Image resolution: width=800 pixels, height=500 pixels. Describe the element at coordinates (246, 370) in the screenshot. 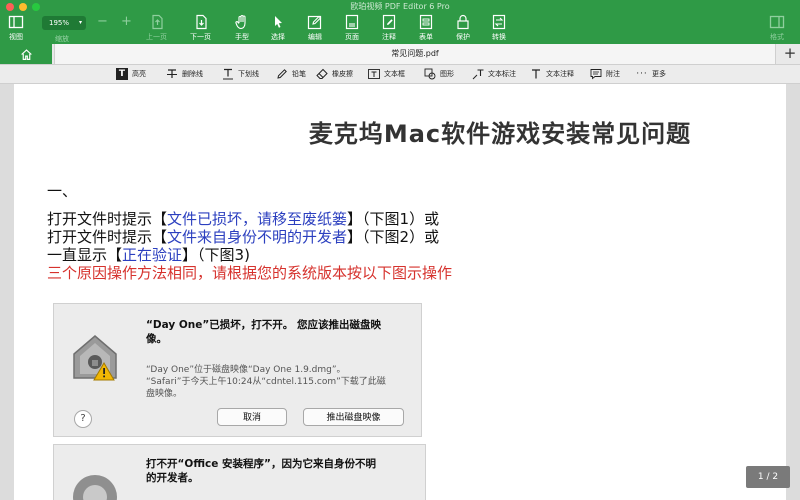

I see `dialog1-body-line-1: “Day One”位于磁盘映像“Day One 1.9.dmg”。` at that location.